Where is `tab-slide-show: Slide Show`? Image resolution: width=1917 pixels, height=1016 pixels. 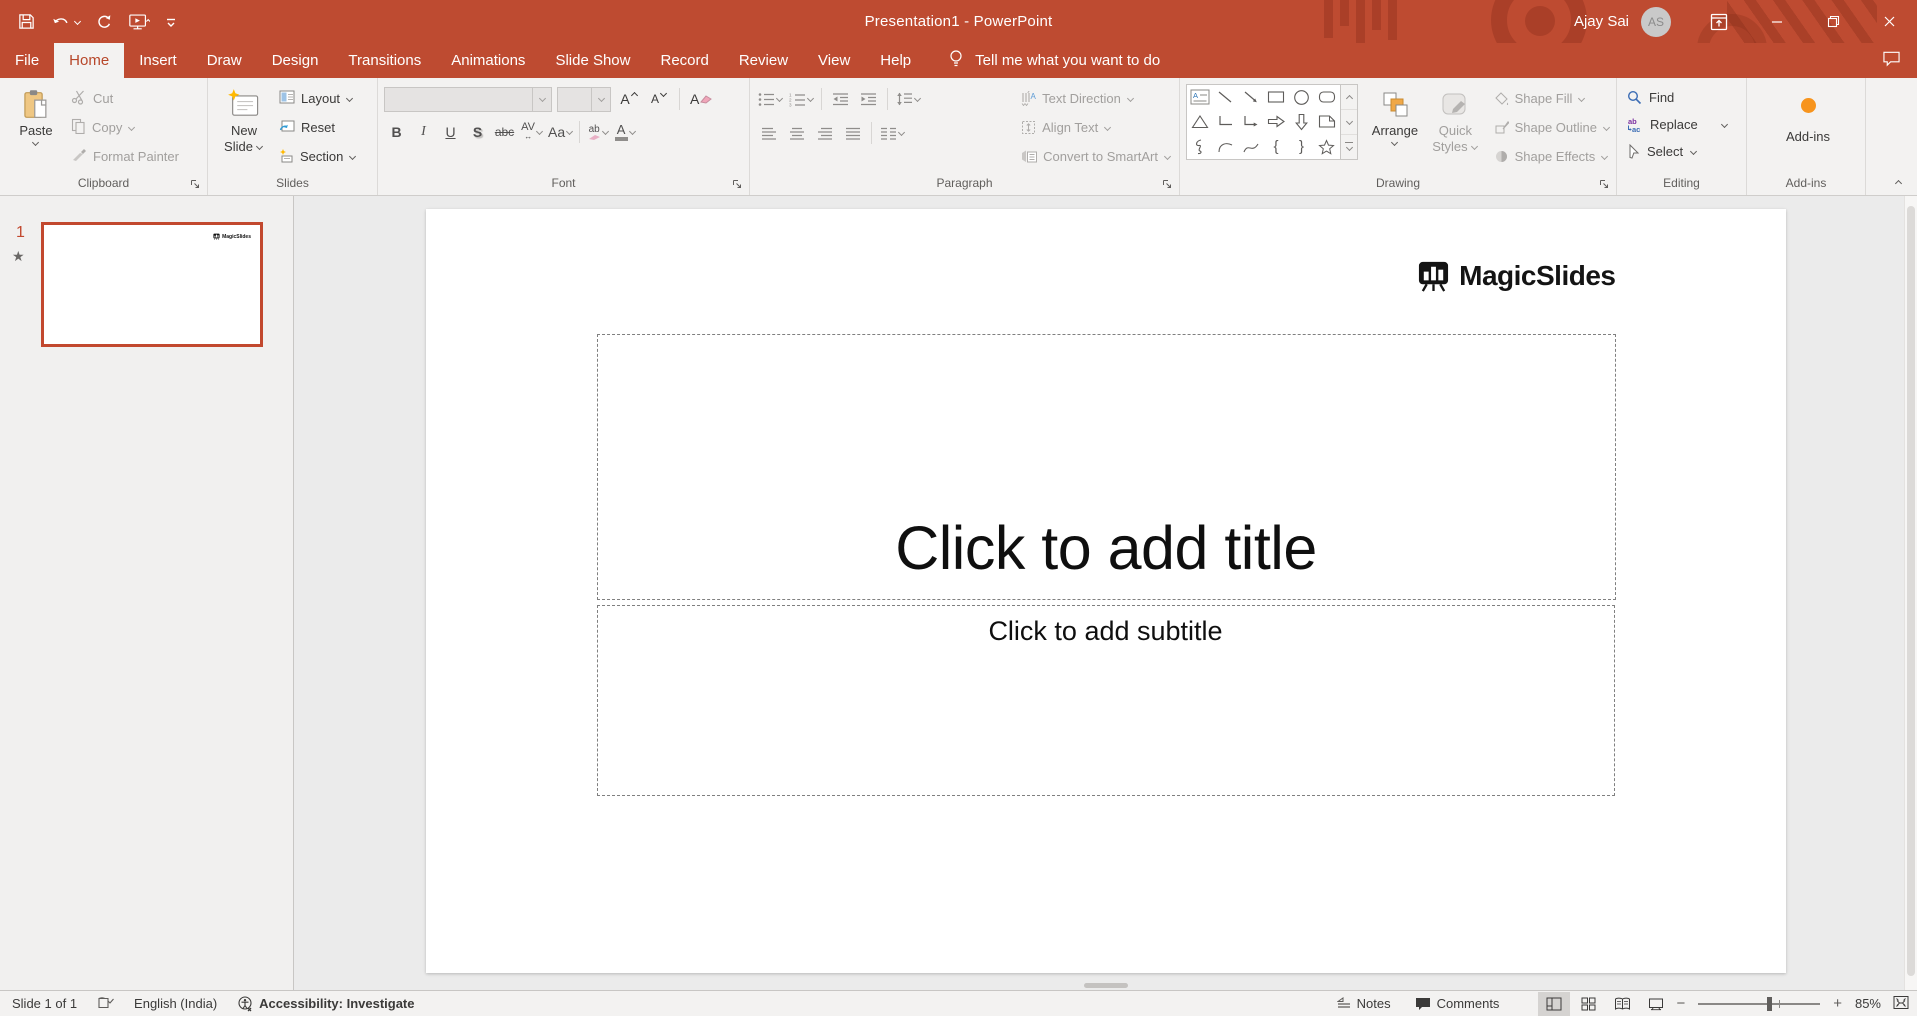
tab-slide-show: Slide Show is located at coordinates (592, 60).